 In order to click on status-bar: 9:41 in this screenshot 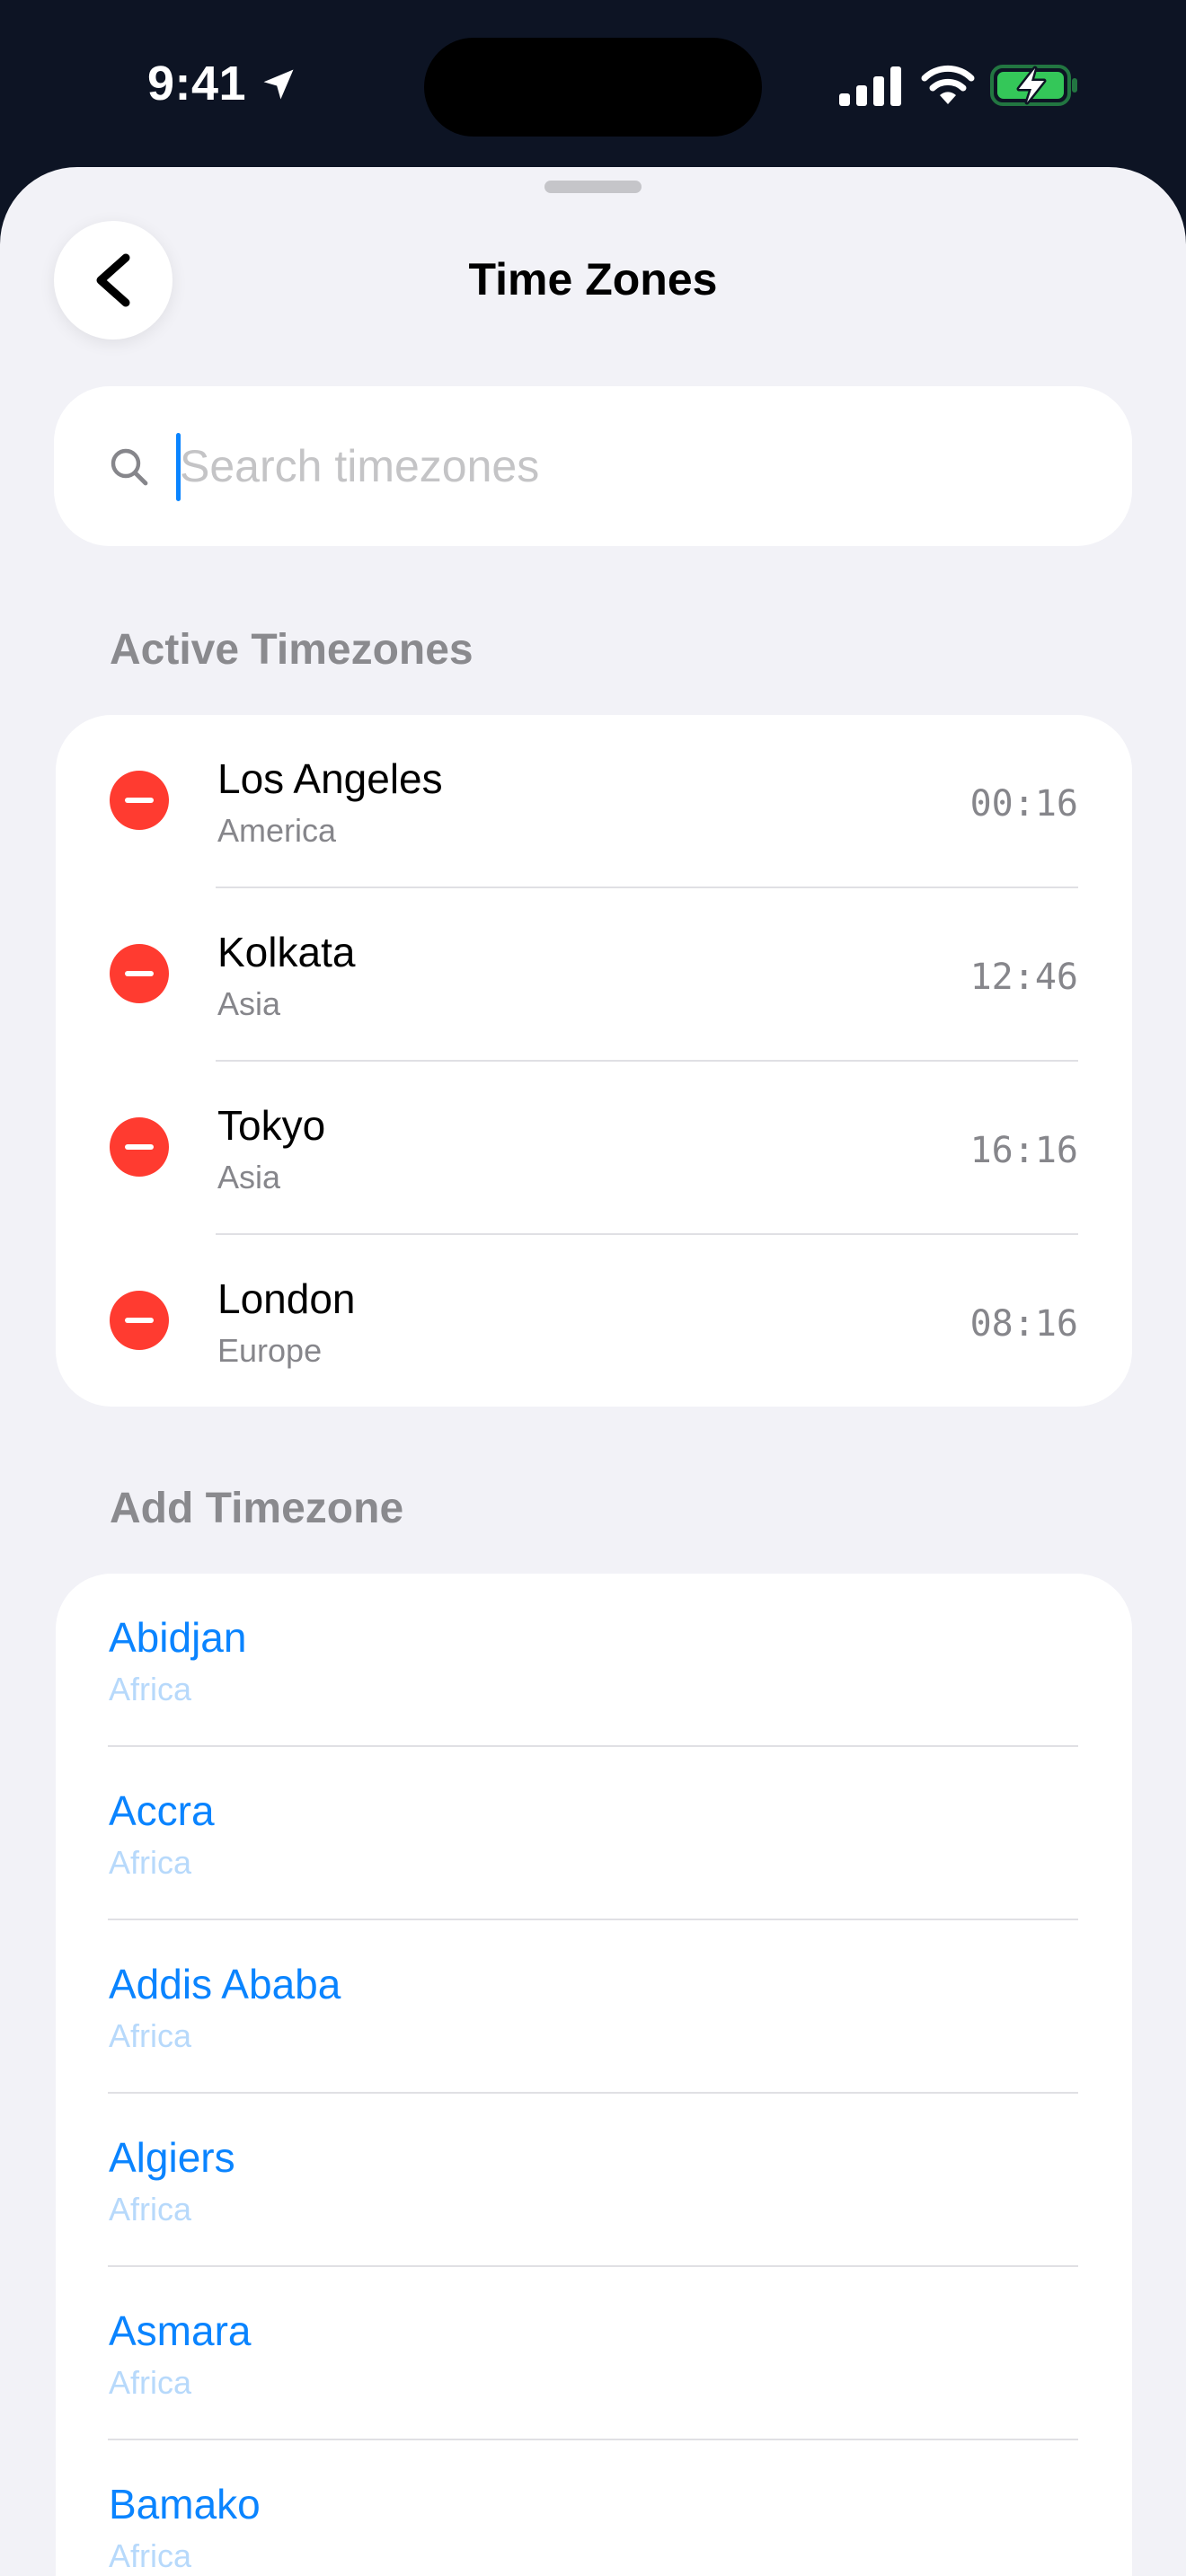, I will do `click(593, 83)`.